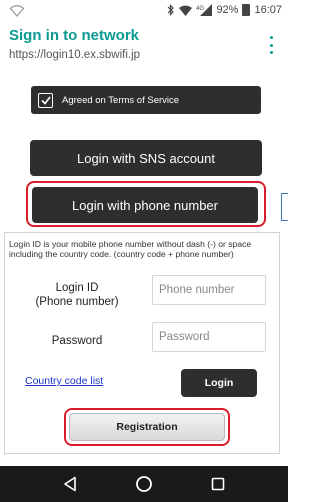  I want to click on terms-agreement-toggle: Agreed on Terms of Service, so click(146, 100).